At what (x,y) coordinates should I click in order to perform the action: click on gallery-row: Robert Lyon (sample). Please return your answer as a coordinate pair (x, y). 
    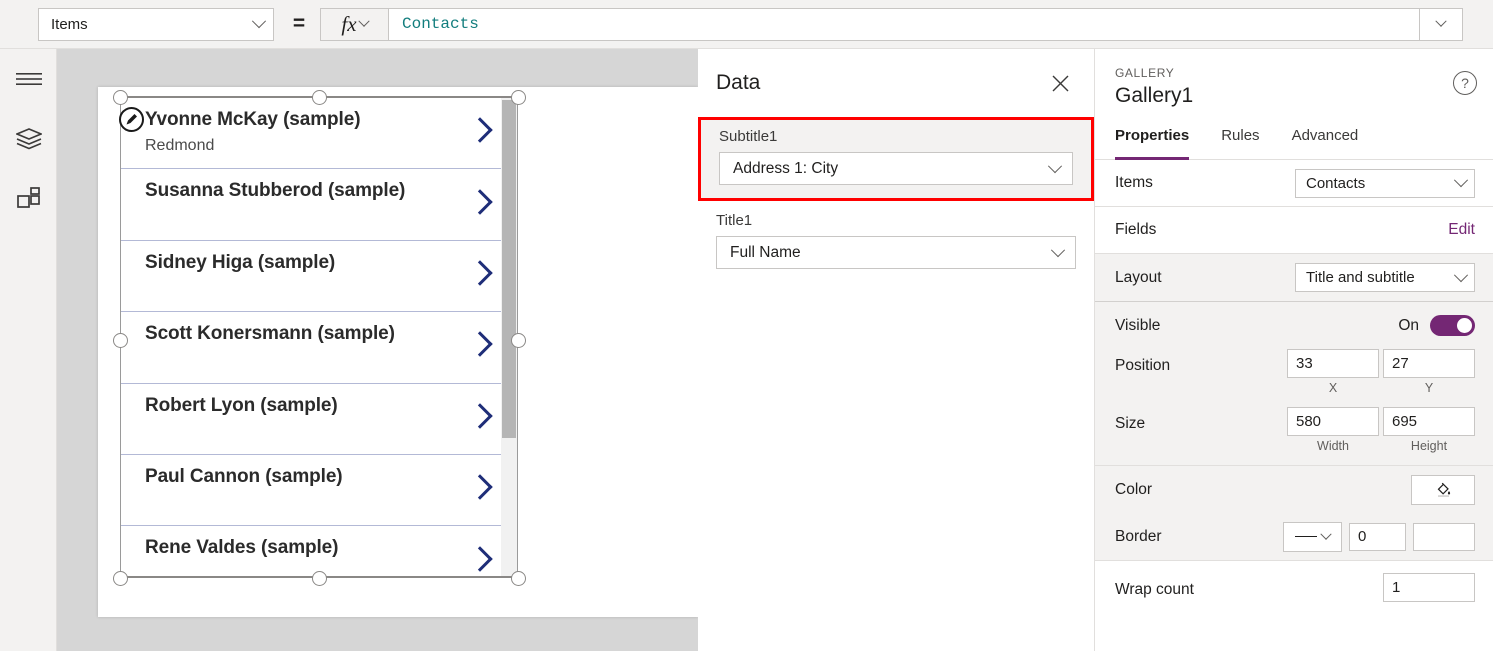
    Looking at the image, I should click on (311, 419).